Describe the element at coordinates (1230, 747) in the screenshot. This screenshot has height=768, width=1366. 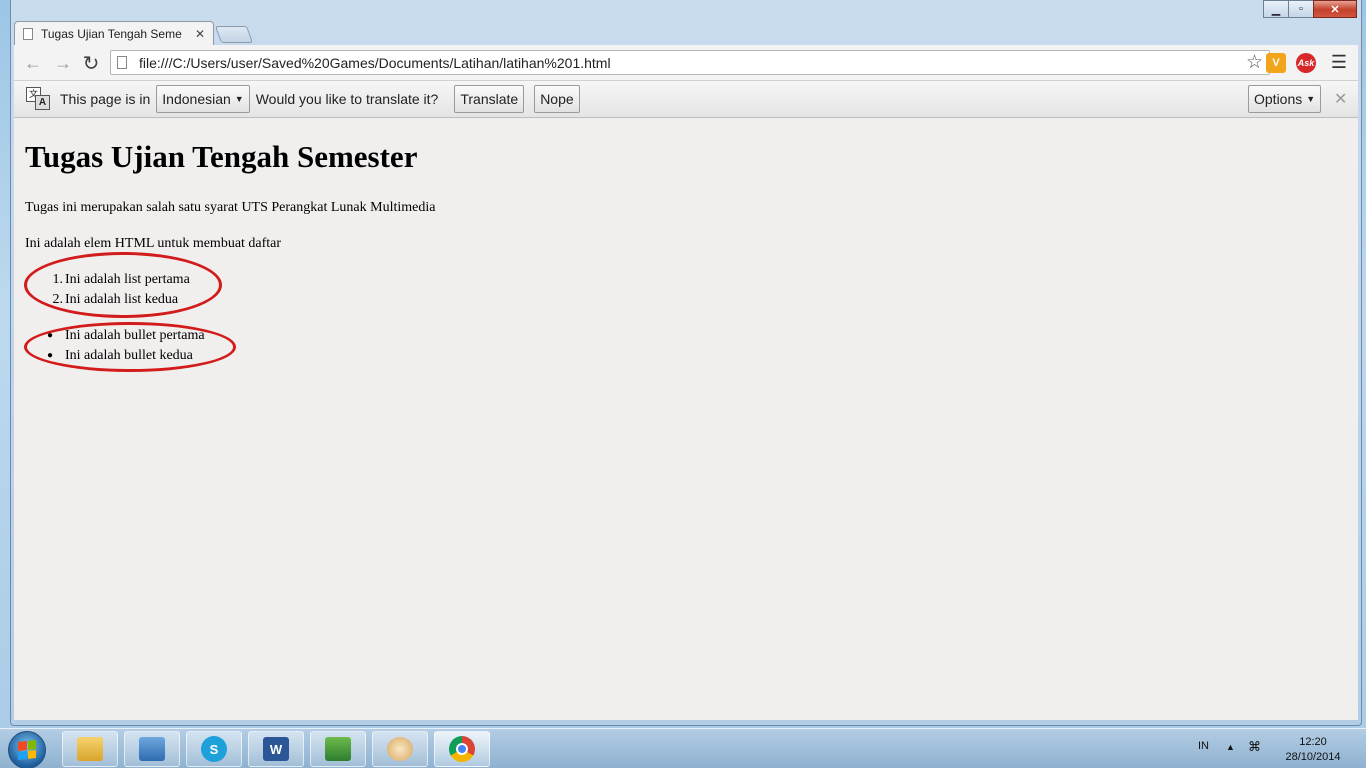
I see `tray-show-hidden-icon: ▲` at that location.